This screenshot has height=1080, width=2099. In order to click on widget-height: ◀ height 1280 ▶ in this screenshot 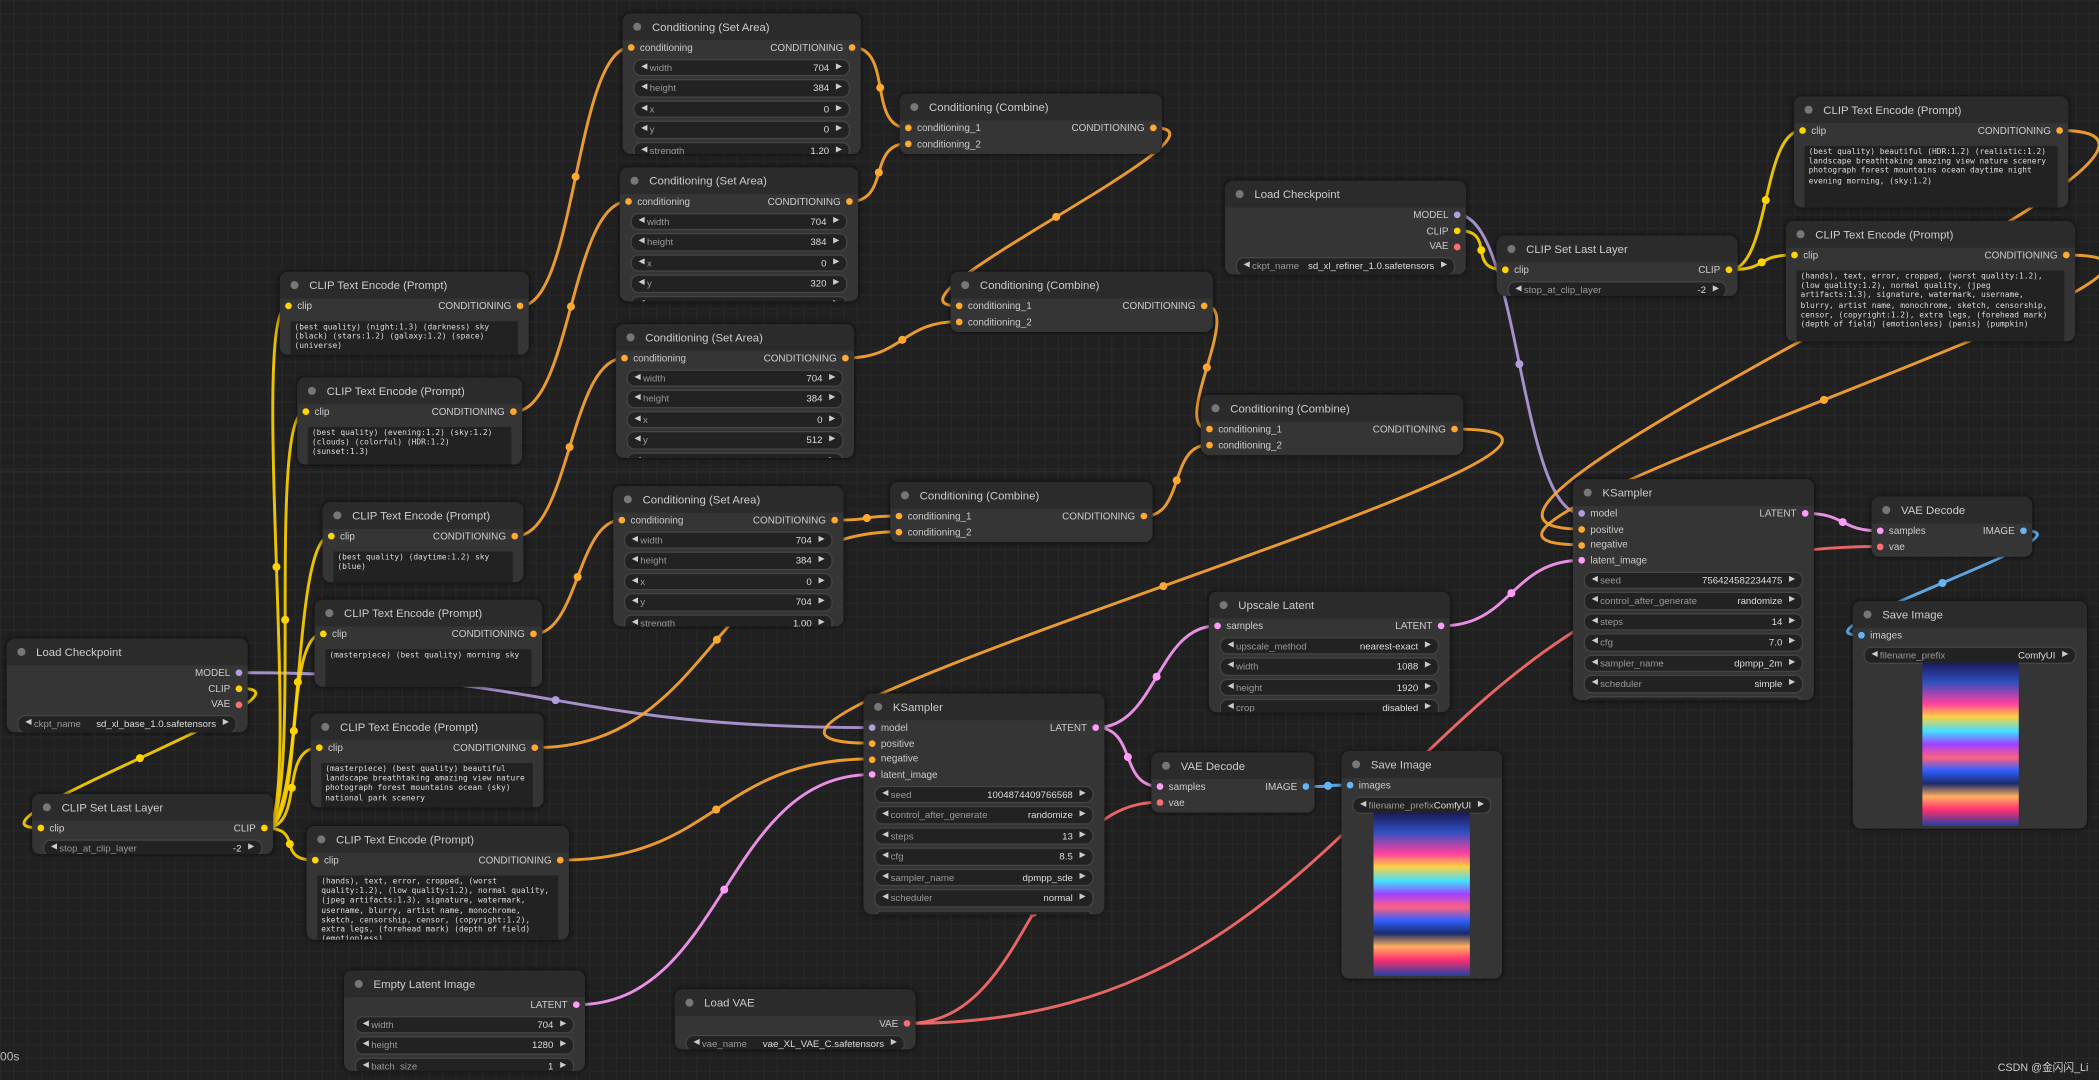, I will do `click(464, 1045)`.